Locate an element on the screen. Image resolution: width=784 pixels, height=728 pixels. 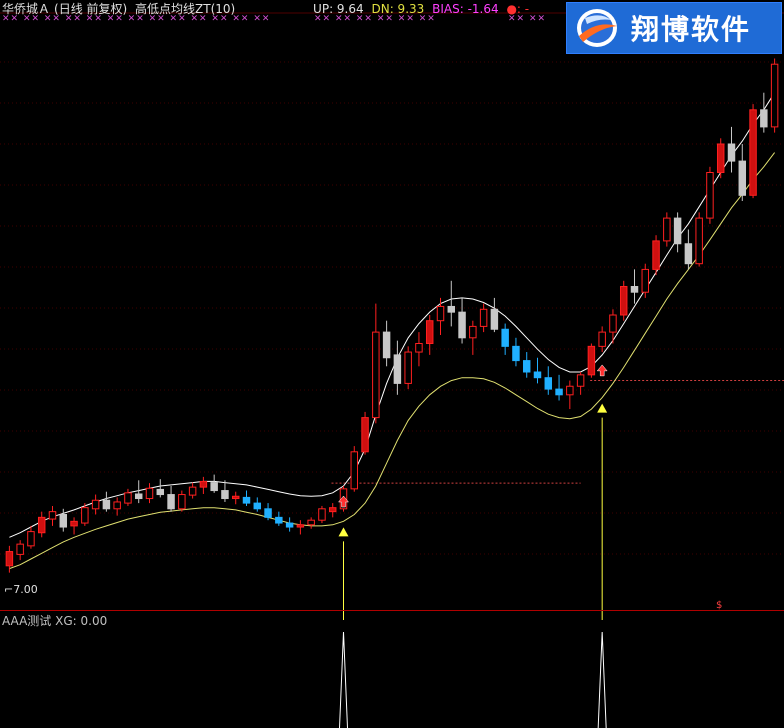
logo-text: 翔博软件 is located at coordinates (691, 29).